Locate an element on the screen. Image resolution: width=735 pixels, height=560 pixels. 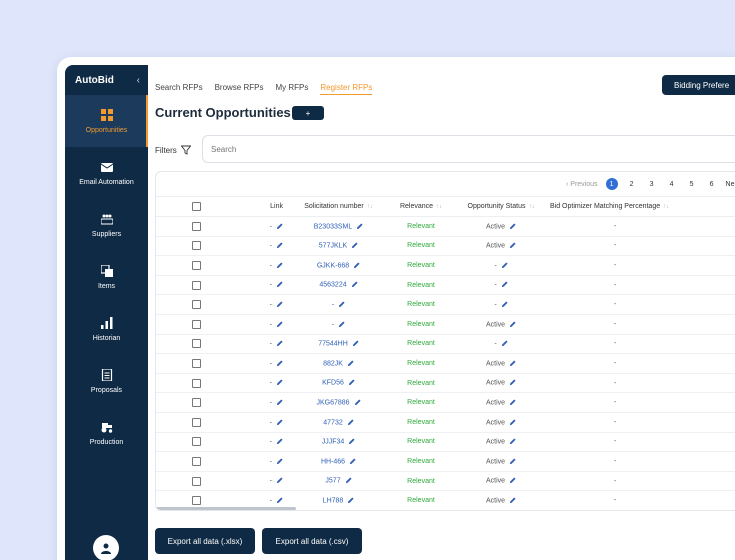
sidebar-item-proposals: Proposals is located at coordinates (106, 381).